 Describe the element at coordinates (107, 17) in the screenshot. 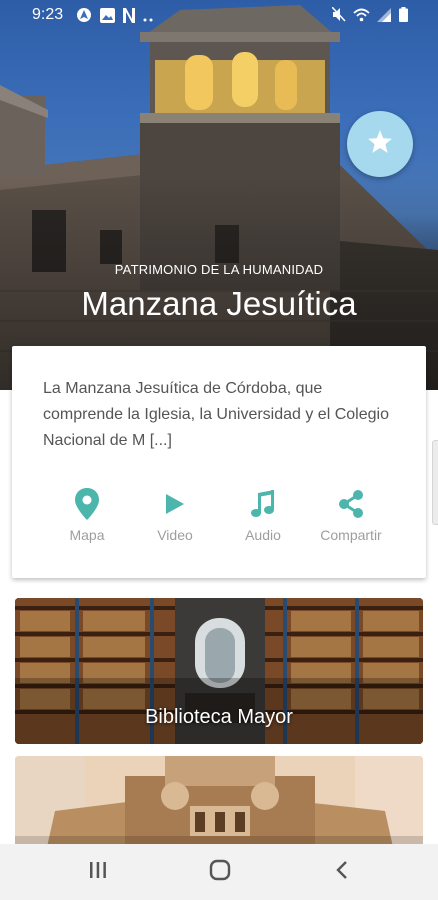

I see `image-icon` at that location.